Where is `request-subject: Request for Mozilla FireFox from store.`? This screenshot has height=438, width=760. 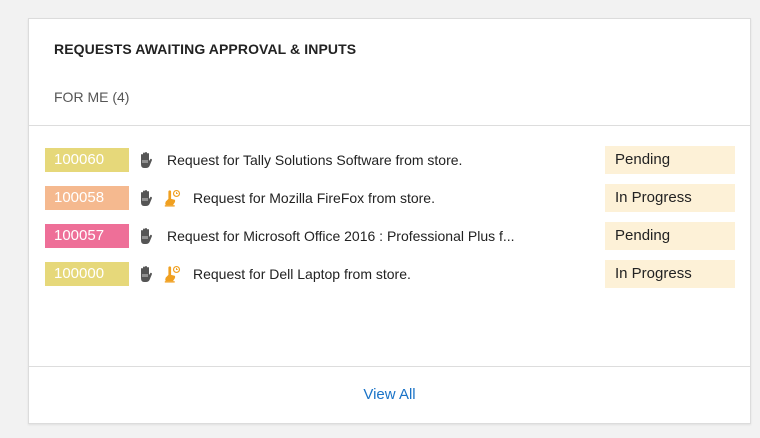 request-subject: Request for Mozilla FireFox from store. is located at coordinates (393, 198).